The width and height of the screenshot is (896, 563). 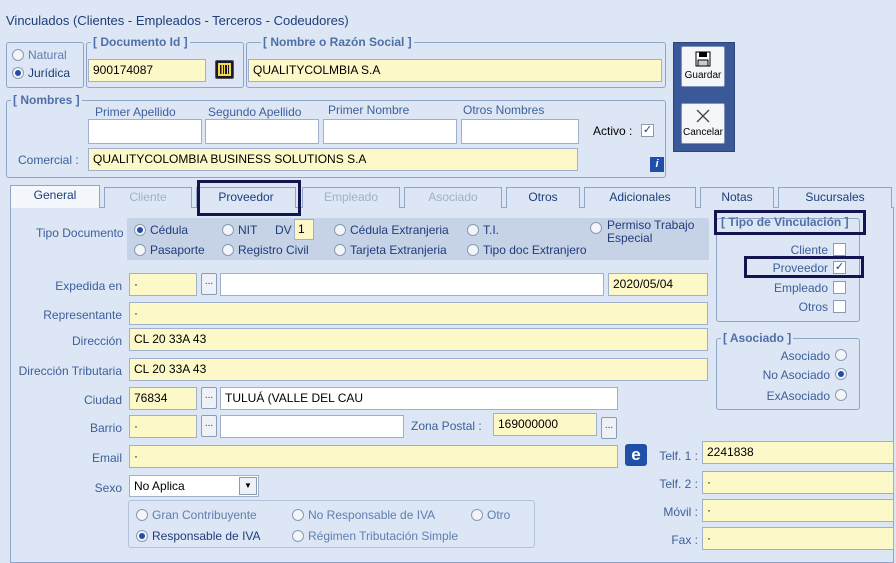 I want to click on radio-resp-dot, so click(x=142, y=536).